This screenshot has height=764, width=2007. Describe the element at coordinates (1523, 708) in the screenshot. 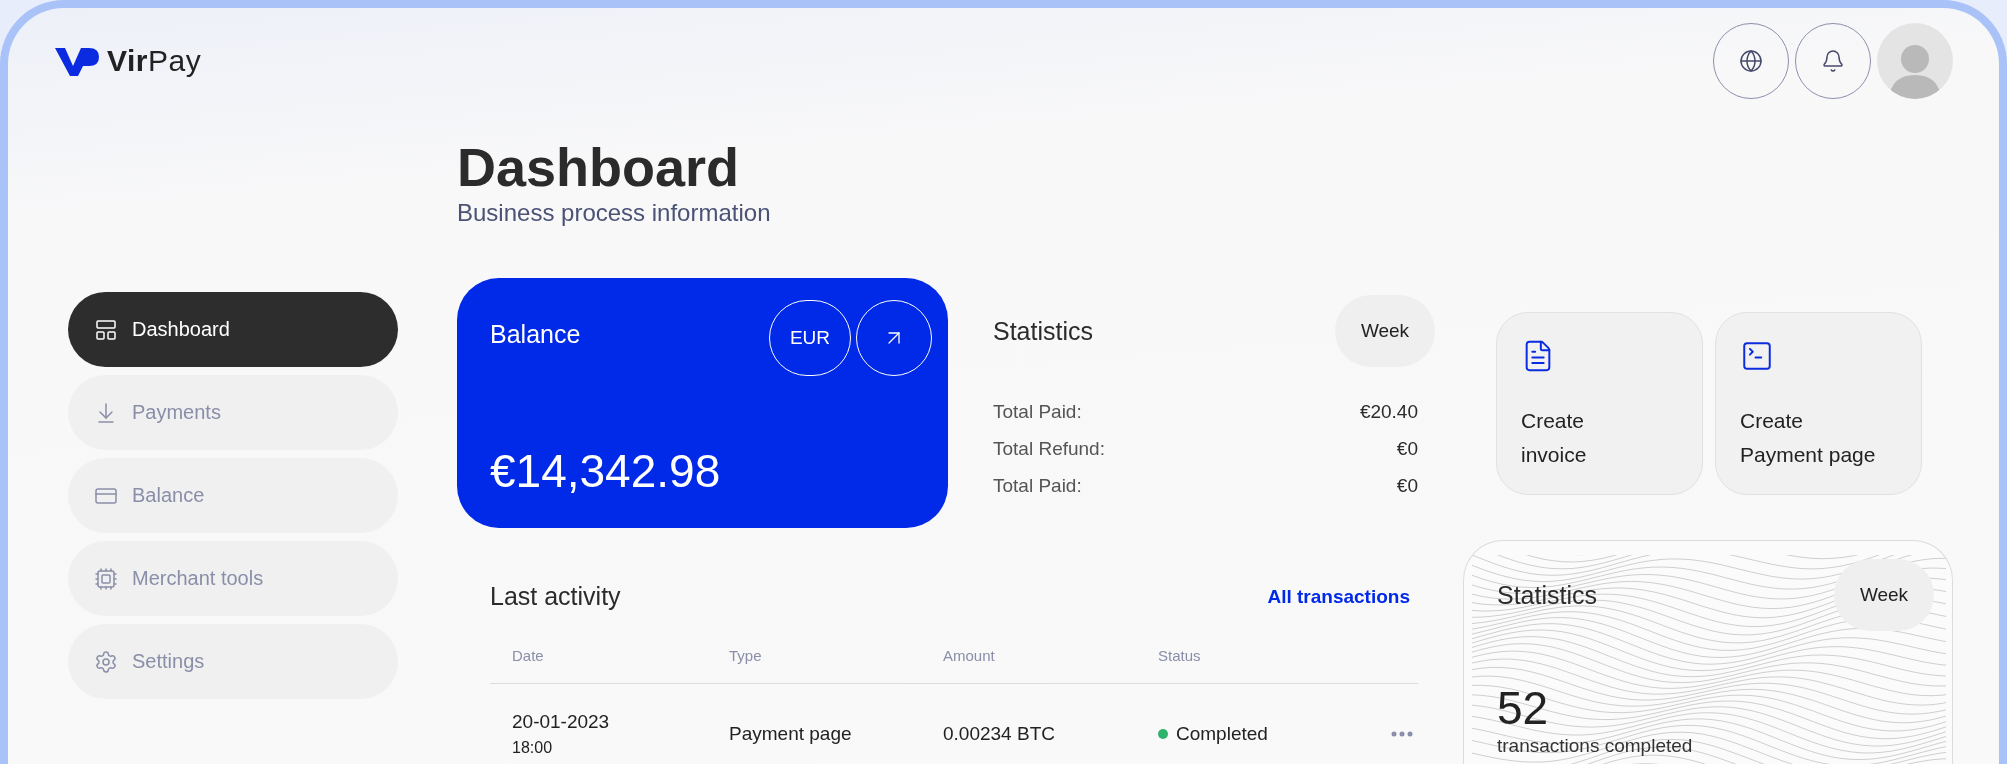

I see `transaction-count: 52` at that location.